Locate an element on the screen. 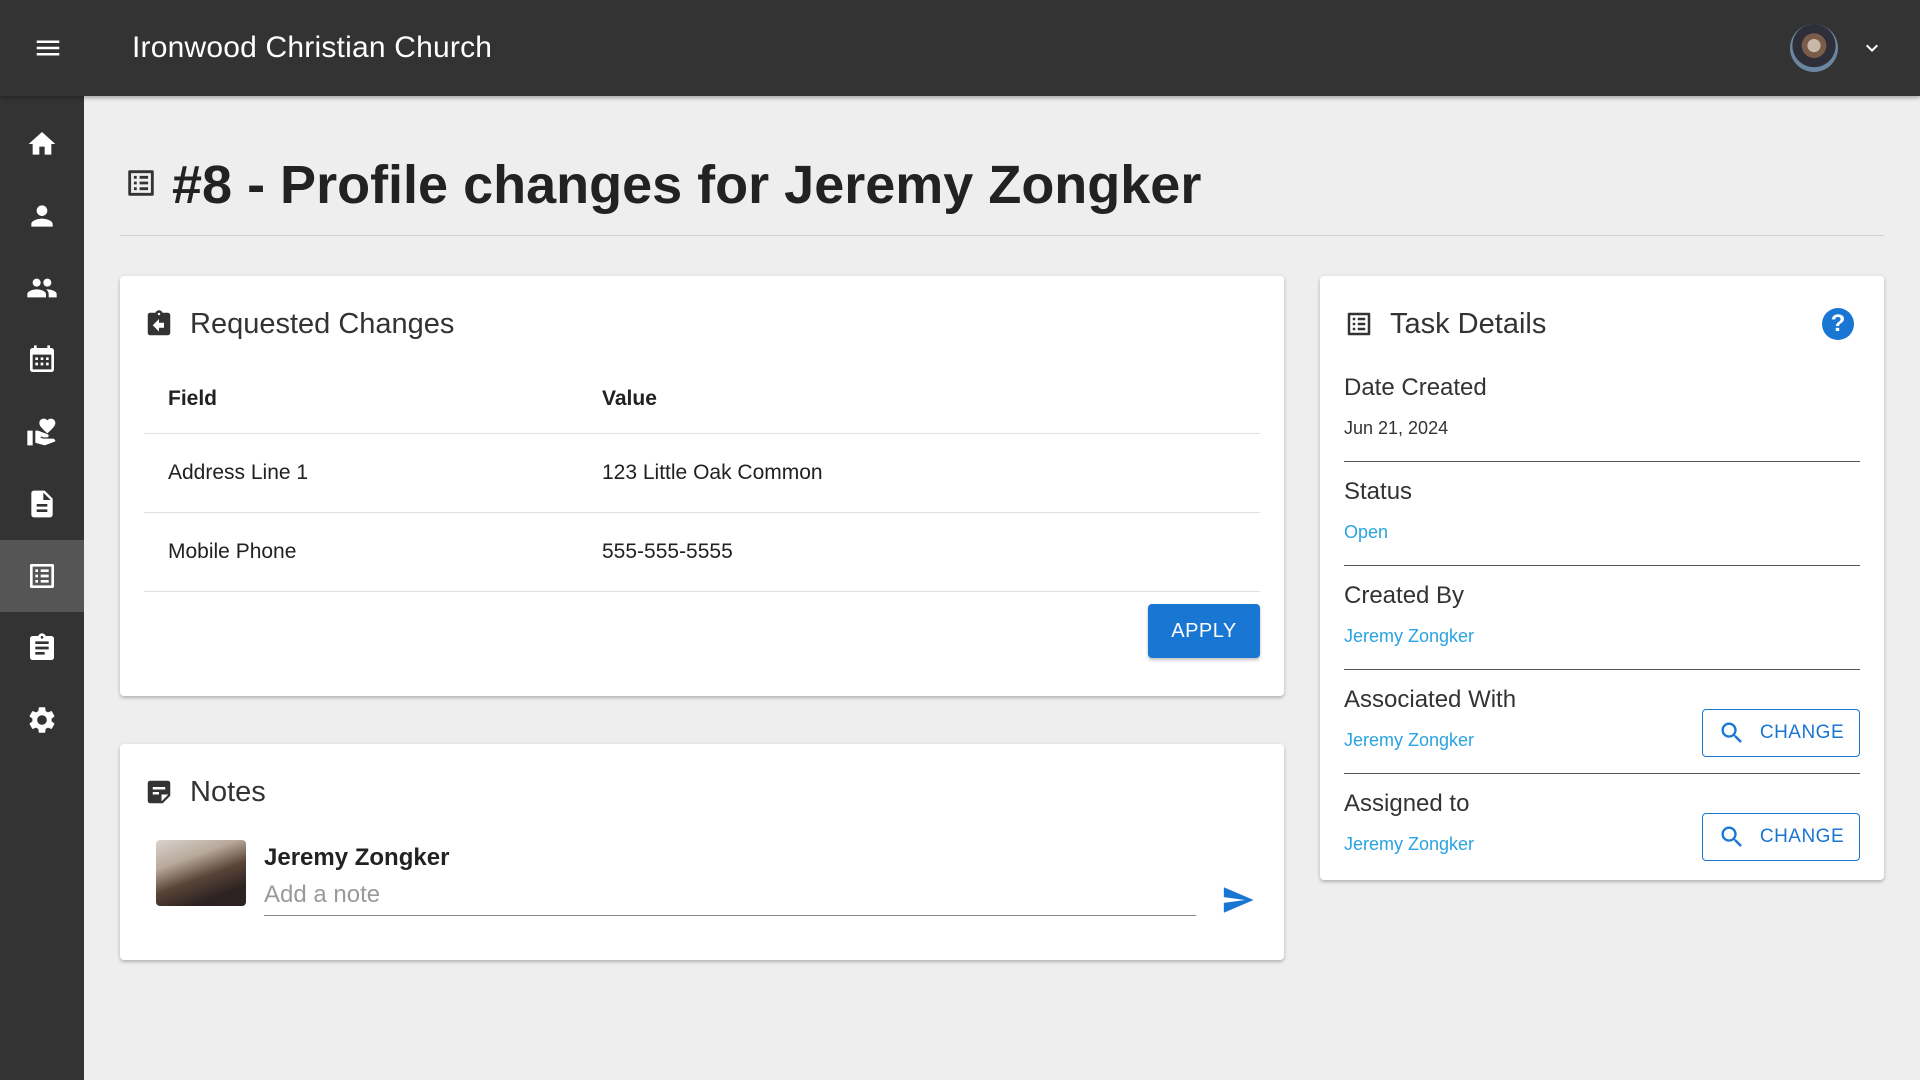  table-header-row: Field Value is located at coordinates (702, 399).